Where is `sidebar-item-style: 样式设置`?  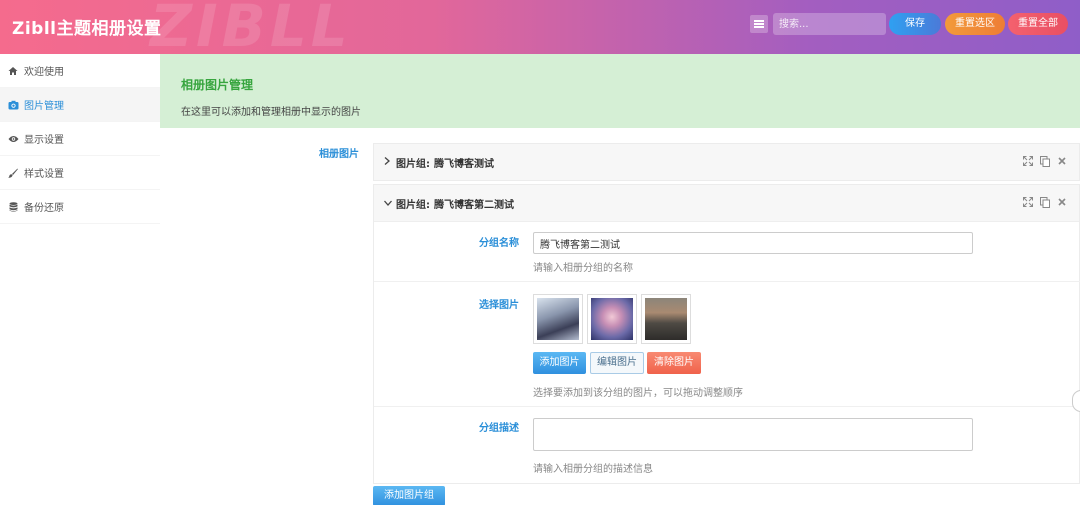
sidebar-item-style: 样式设置 is located at coordinates (80, 173).